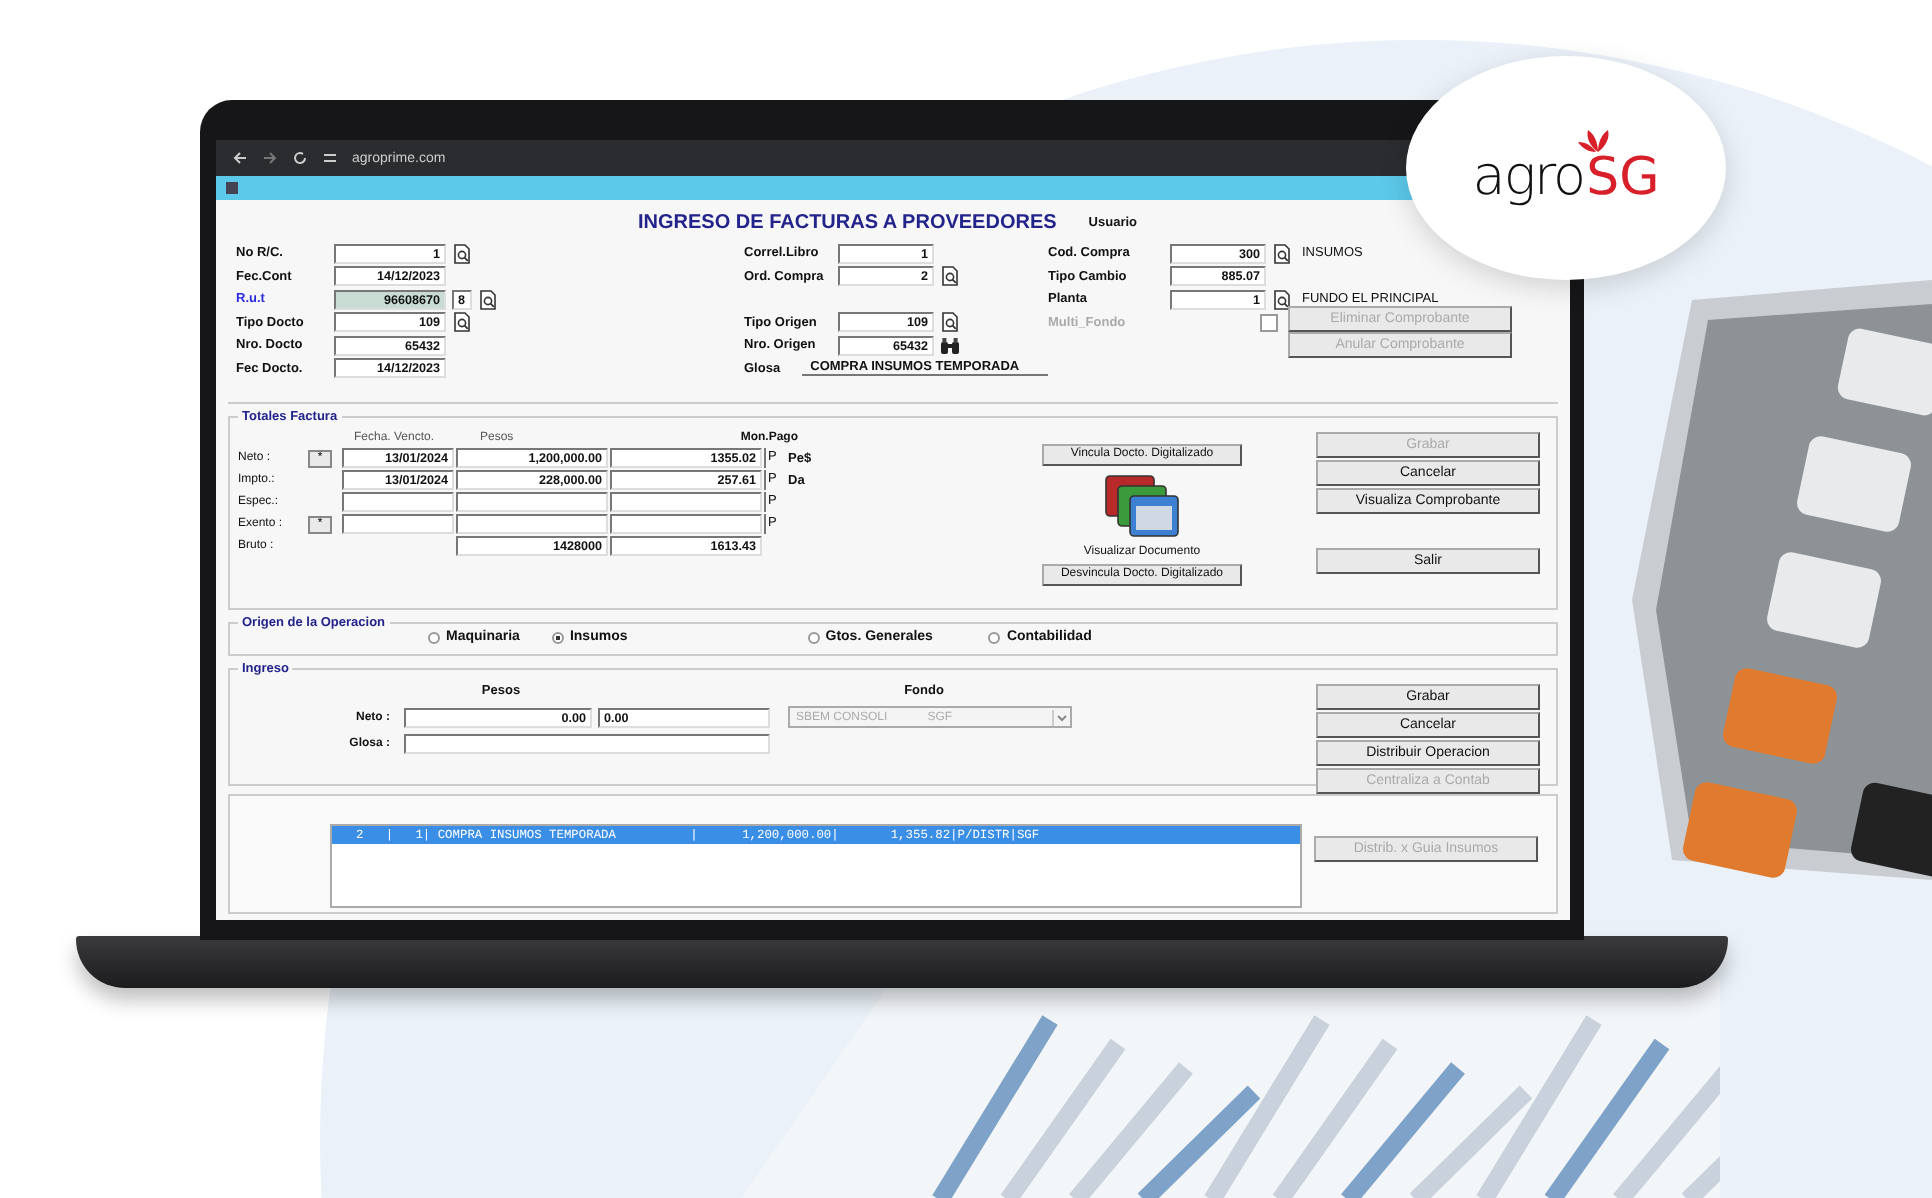 This screenshot has height=1198, width=1932. What do you see at coordinates (1623, 178) in the screenshot?
I see `logo-text: SG` at bounding box center [1623, 178].